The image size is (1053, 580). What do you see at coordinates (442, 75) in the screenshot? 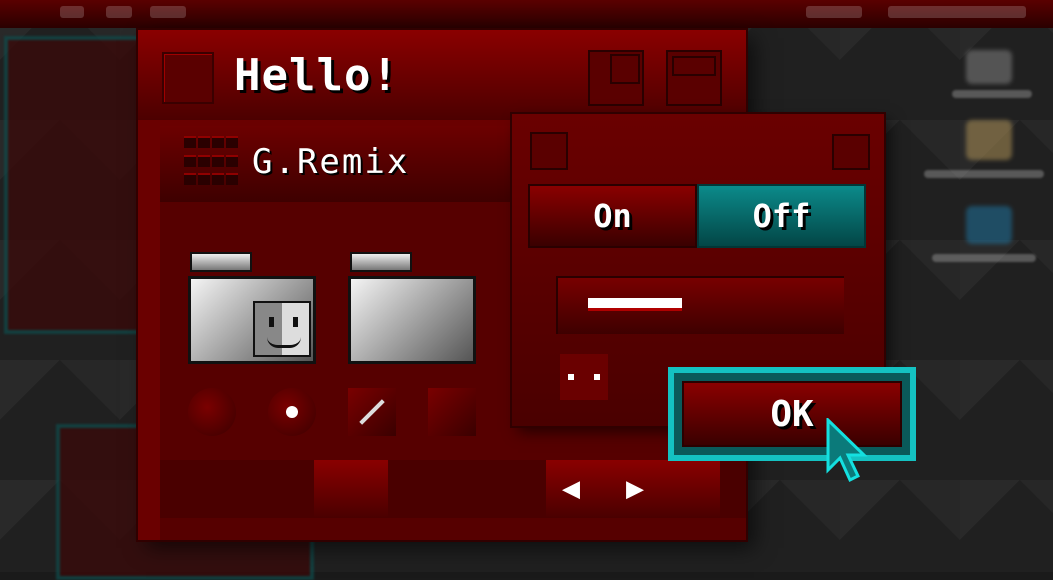
I see `title-bar: Hello!` at bounding box center [442, 75].